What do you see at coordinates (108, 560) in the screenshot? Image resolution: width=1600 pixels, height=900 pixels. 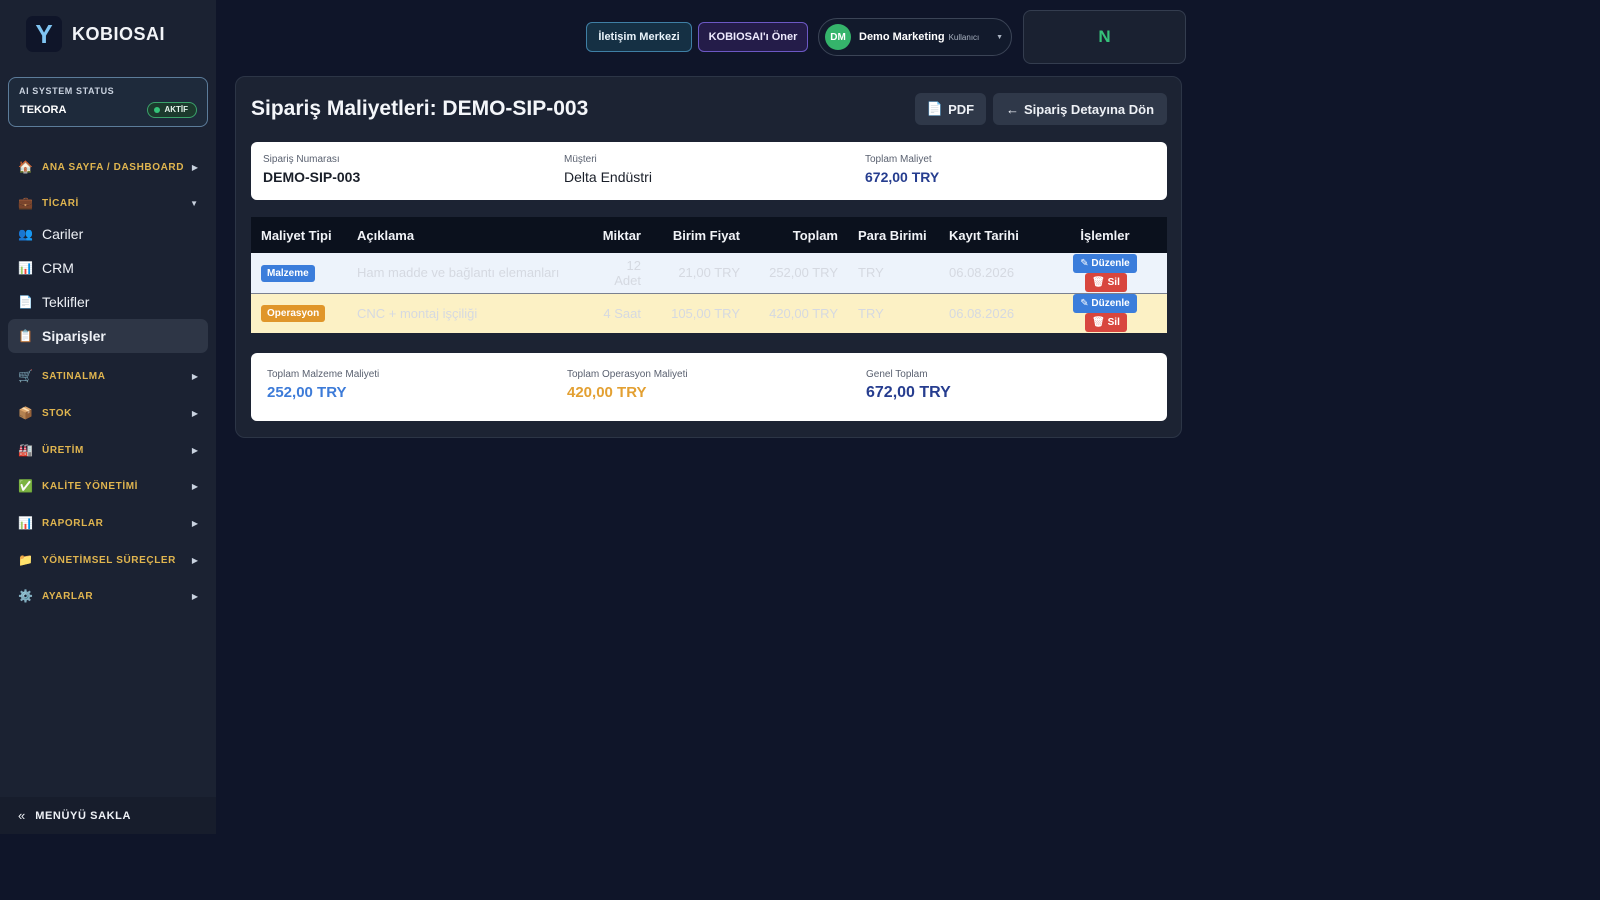 I see `nav-group-yonetimsel: 📁 YÖNETİMSEL SÜREÇLER ▶` at bounding box center [108, 560].